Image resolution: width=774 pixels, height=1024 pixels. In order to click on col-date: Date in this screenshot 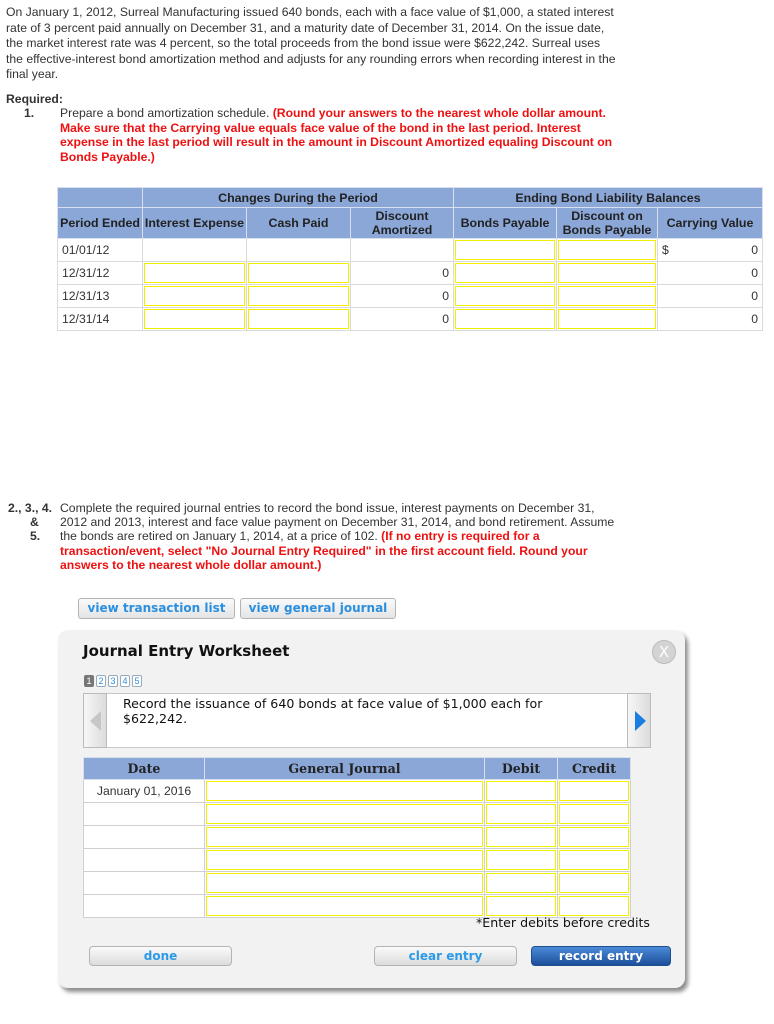, I will do `click(144, 768)`.